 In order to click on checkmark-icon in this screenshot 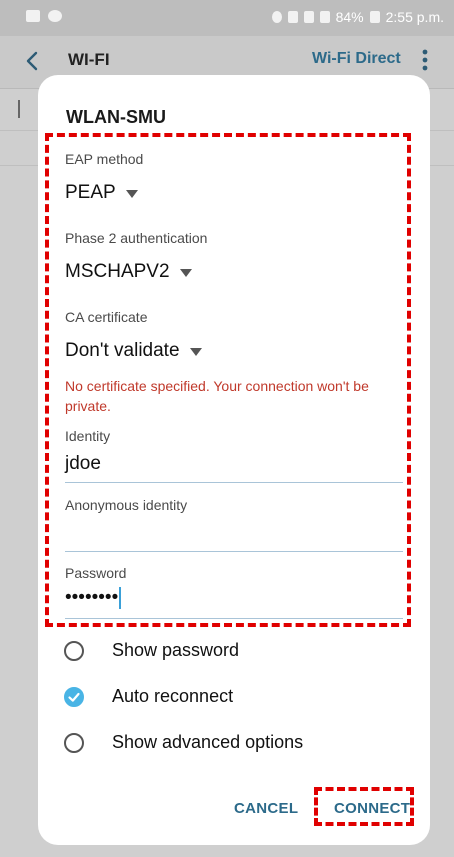, I will do `click(74, 697)`.